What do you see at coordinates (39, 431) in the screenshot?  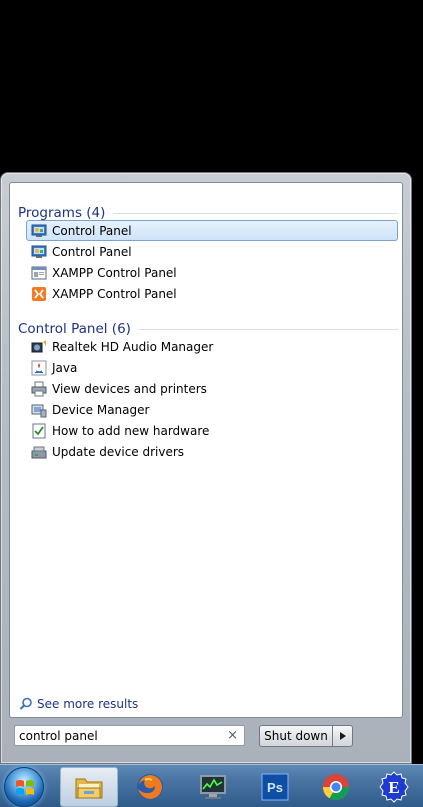 I see `hardware-checklist-icon` at bounding box center [39, 431].